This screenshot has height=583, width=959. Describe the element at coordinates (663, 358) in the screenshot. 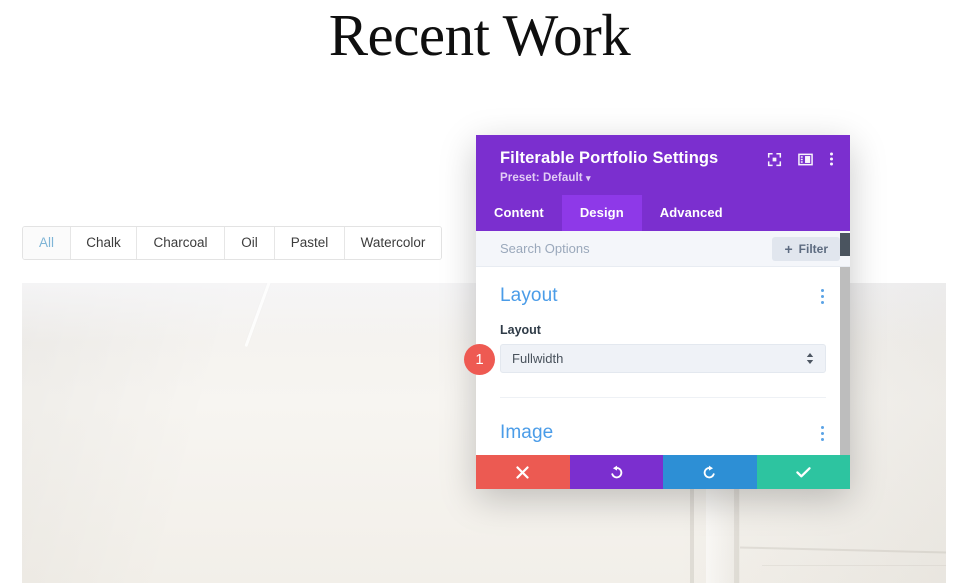

I see `layout-select: Fullwidth` at that location.